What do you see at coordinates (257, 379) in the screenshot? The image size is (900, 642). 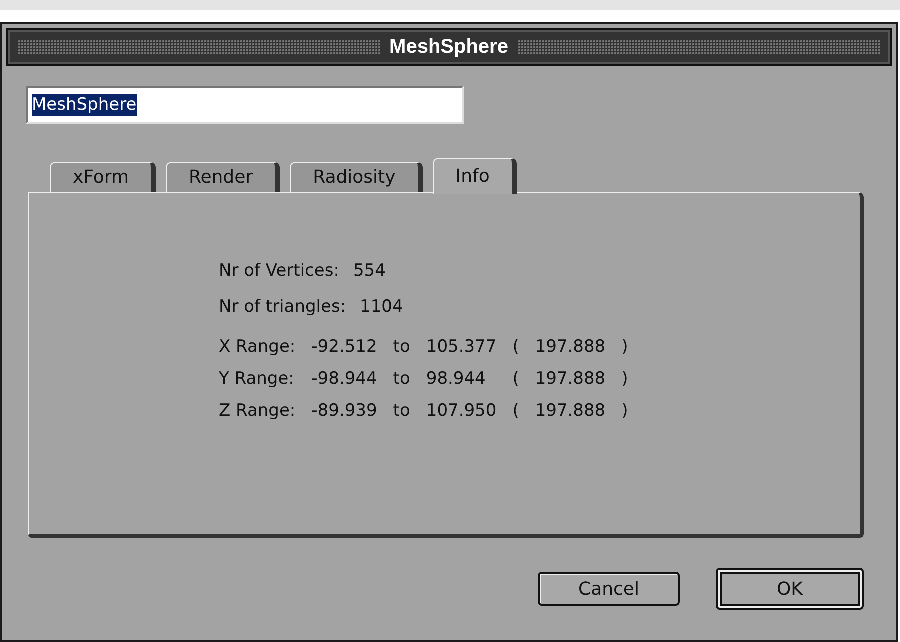 I see `range-label: Y Range:` at bounding box center [257, 379].